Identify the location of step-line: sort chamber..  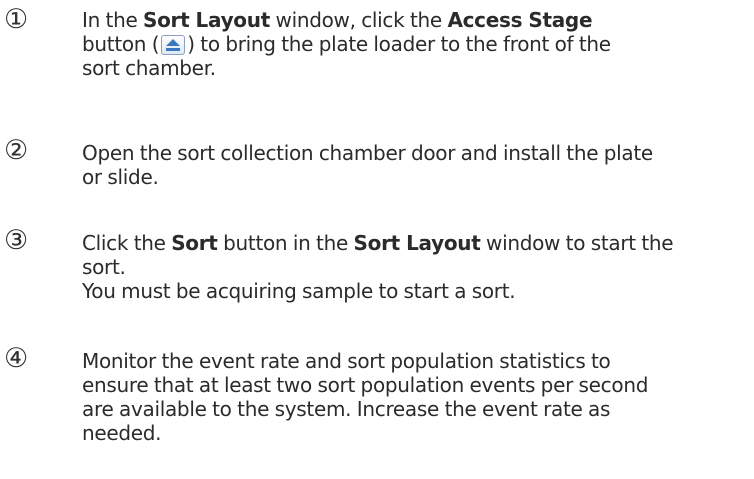
(149, 68).